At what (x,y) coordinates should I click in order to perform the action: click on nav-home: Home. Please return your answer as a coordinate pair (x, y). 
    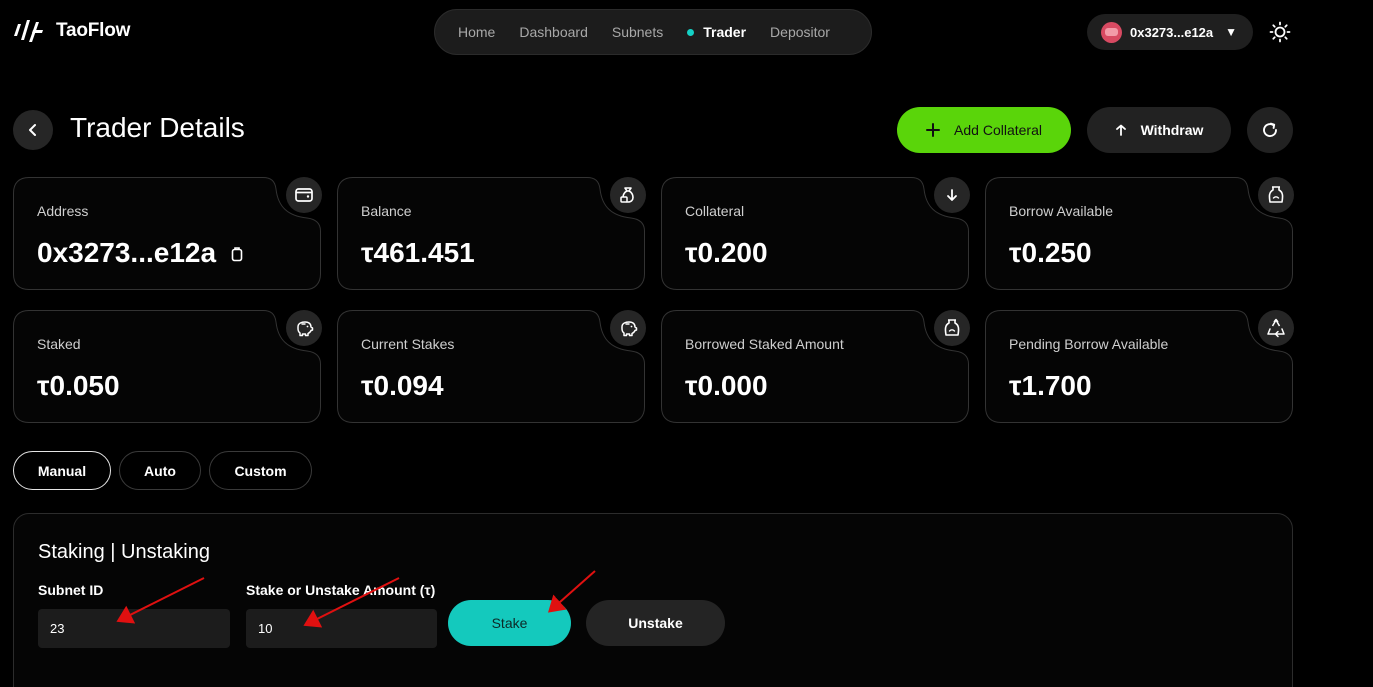
    Looking at the image, I should click on (476, 32).